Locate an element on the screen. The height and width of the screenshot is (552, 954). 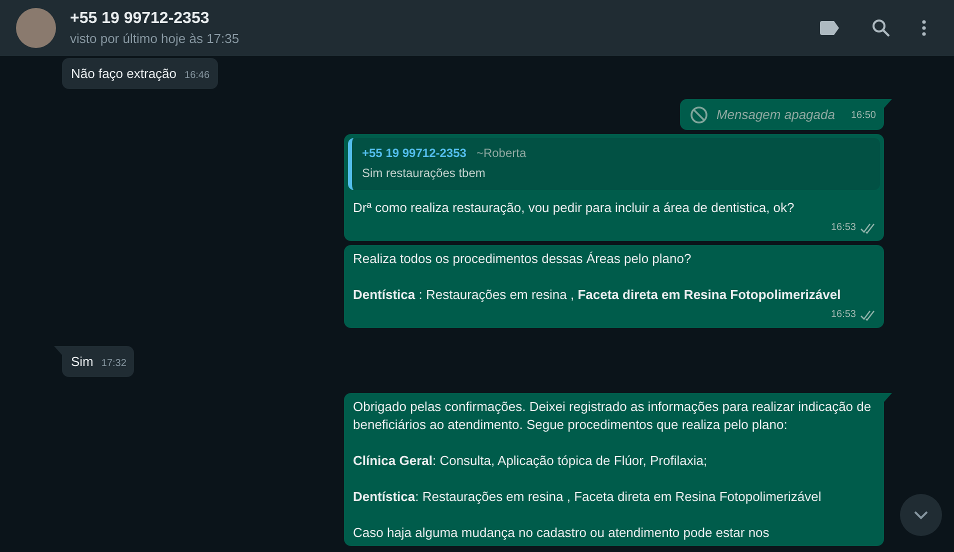
message-time: 16:50 is located at coordinates (863, 116).